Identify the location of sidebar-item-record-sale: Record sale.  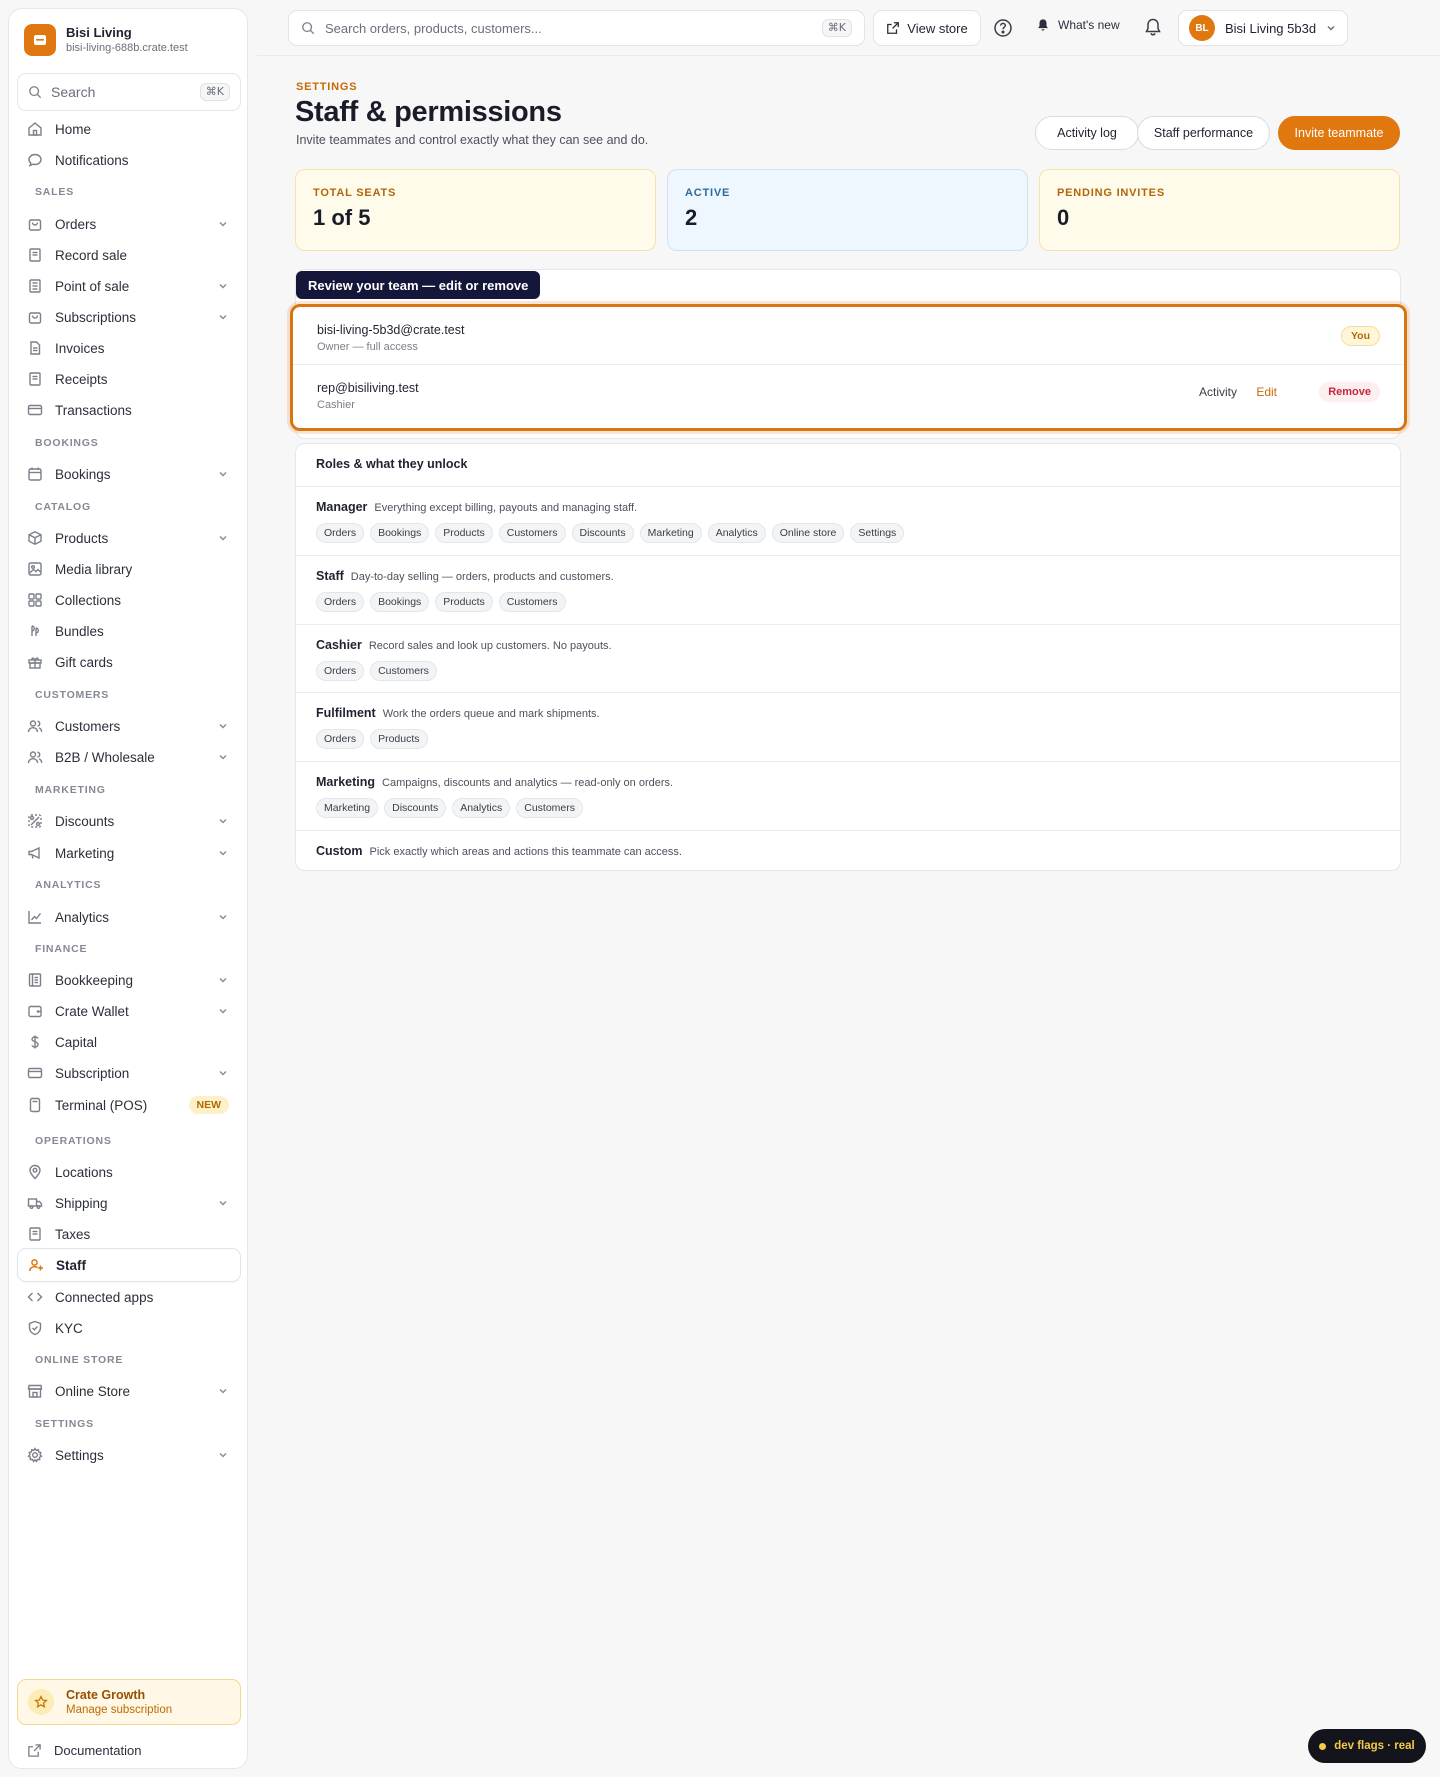
(129, 255).